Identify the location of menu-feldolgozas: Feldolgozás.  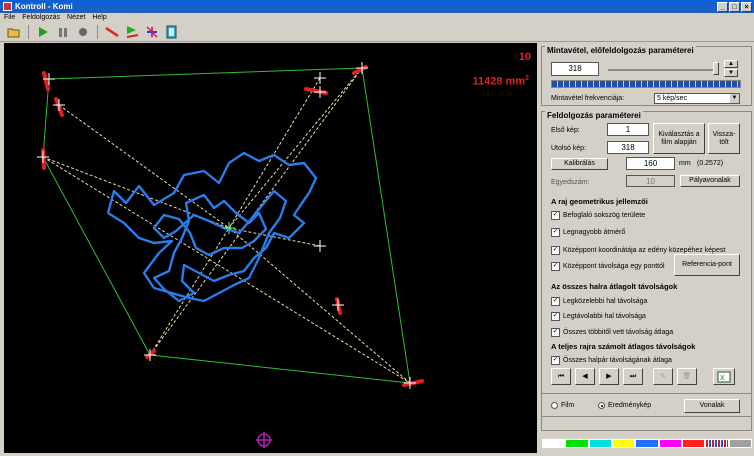
(41, 18).